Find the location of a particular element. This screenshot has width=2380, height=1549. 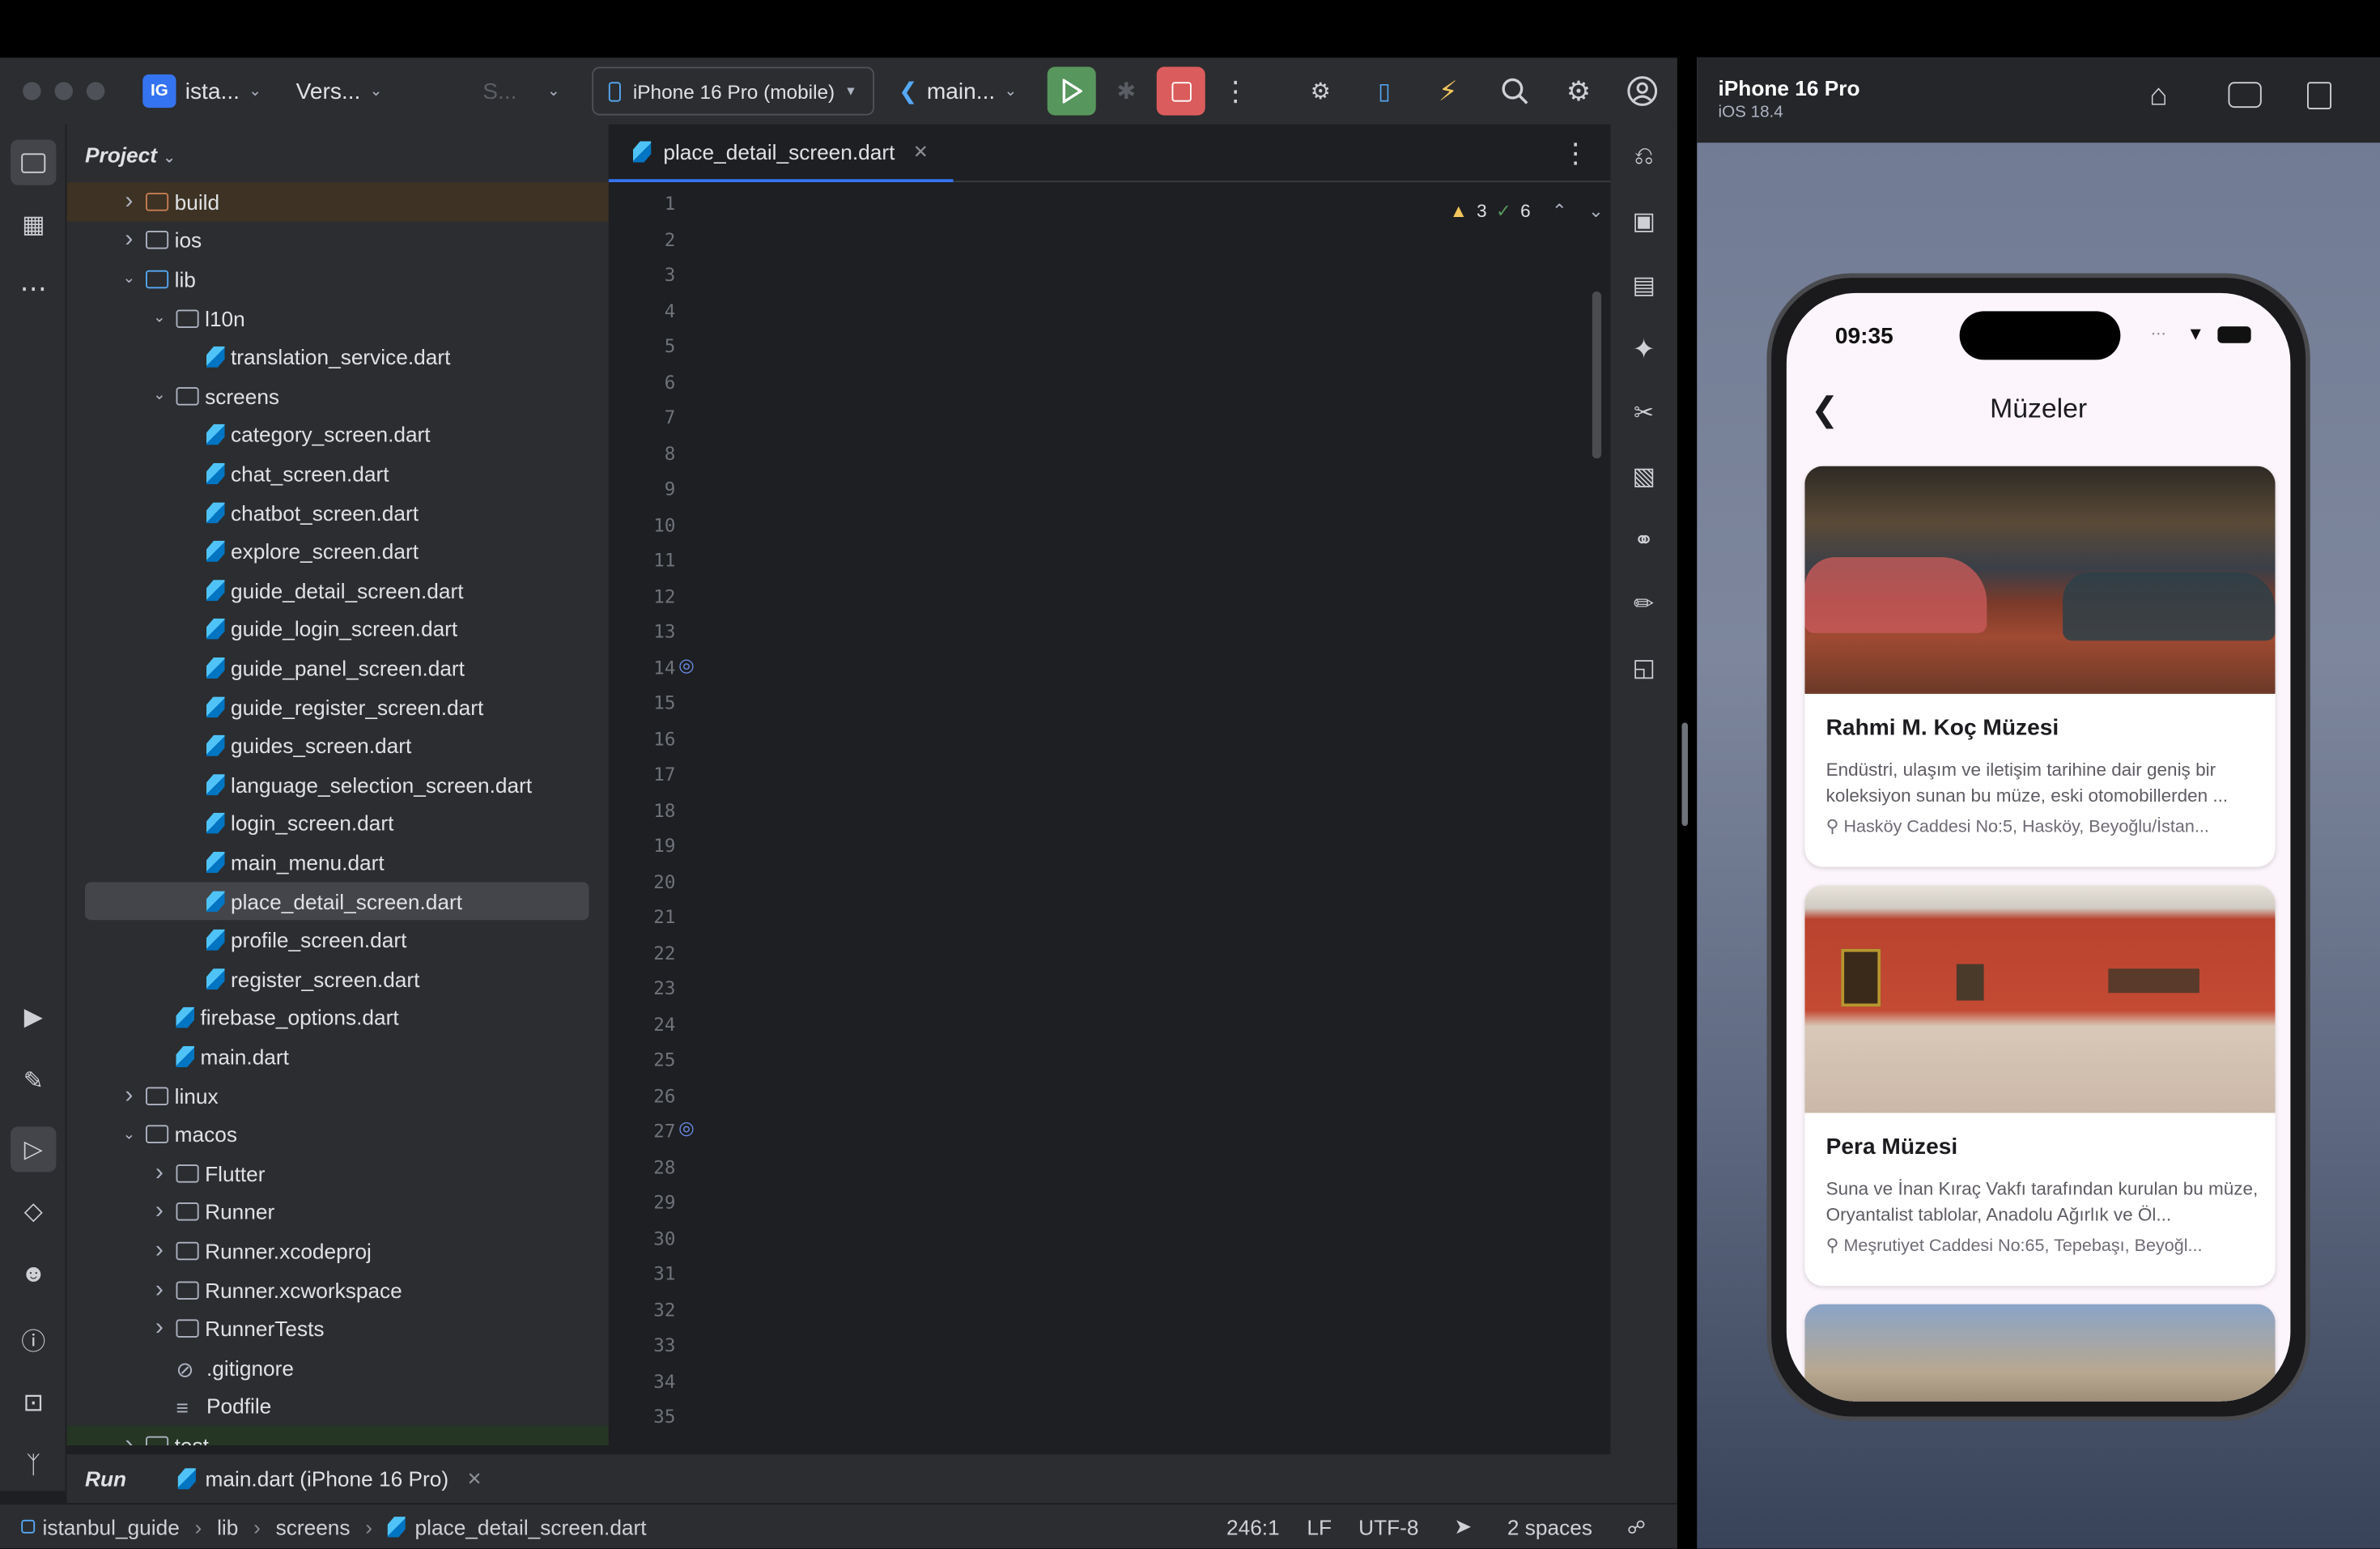

flutter-outline-button: ▣ is located at coordinates (1644, 222).